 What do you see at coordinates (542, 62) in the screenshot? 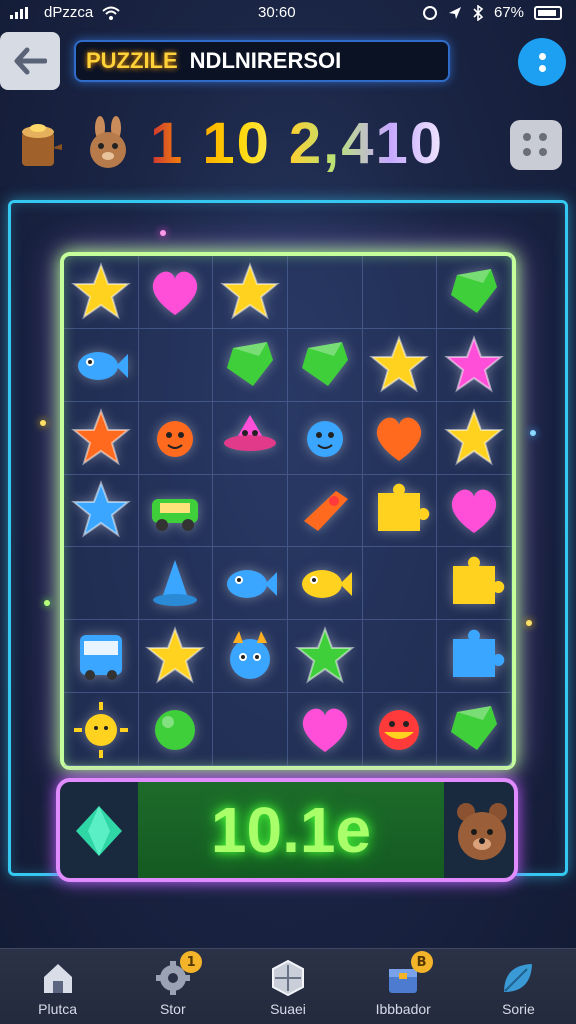
I see `more-menu-button` at bounding box center [542, 62].